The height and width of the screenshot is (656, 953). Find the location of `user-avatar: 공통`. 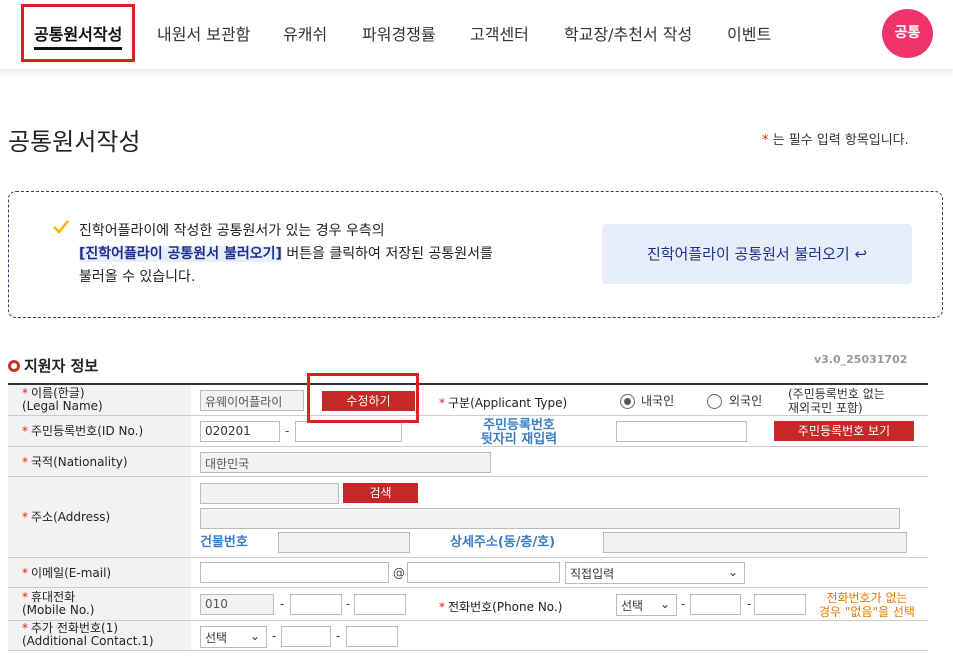

user-avatar: 공통 is located at coordinates (907, 33).